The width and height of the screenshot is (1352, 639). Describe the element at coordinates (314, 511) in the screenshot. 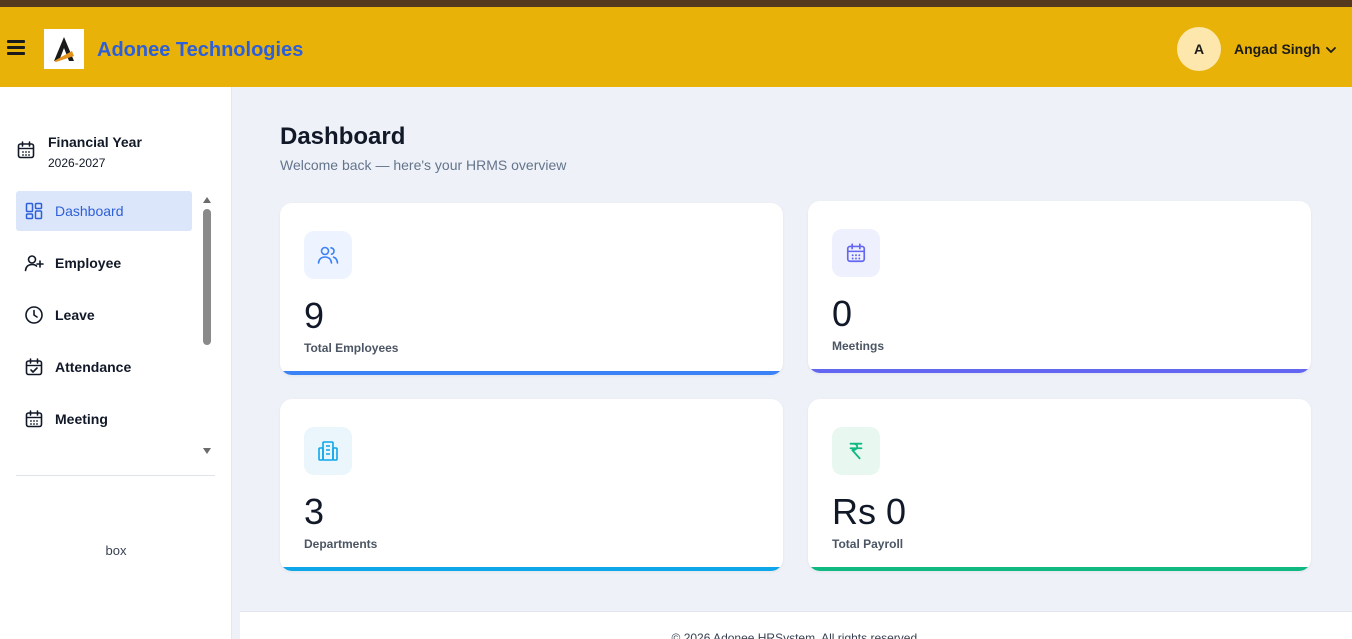

I see `stat-value: 3` at that location.